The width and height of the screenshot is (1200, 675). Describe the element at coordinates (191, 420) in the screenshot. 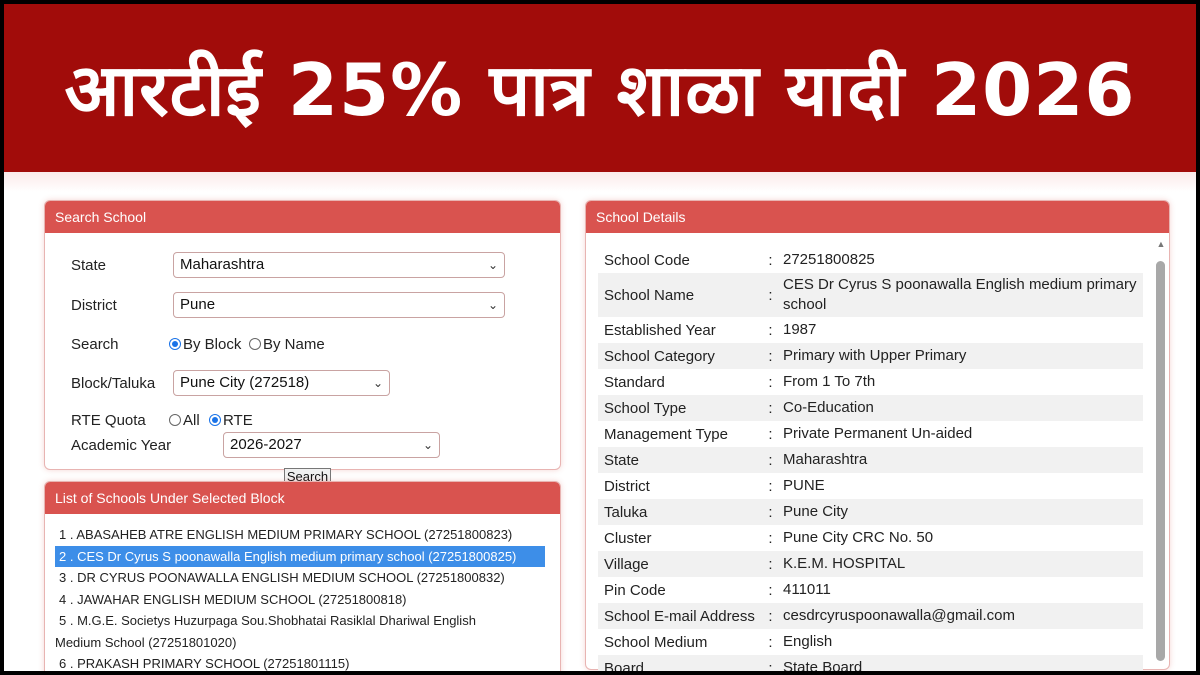

I see `rte-all-label: All` at that location.